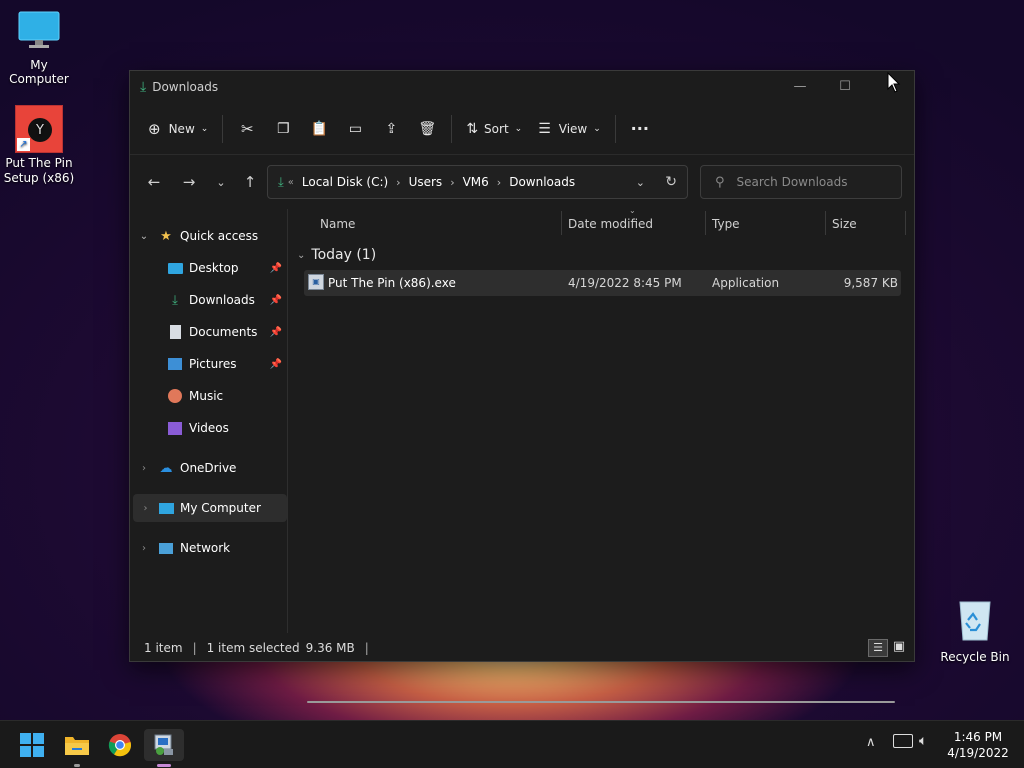 This screenshot has height=768, width=1024. Describe the element at coordinates (899, 648) in the screenshot. I see `large-icons-view-button: ▣` at that location.